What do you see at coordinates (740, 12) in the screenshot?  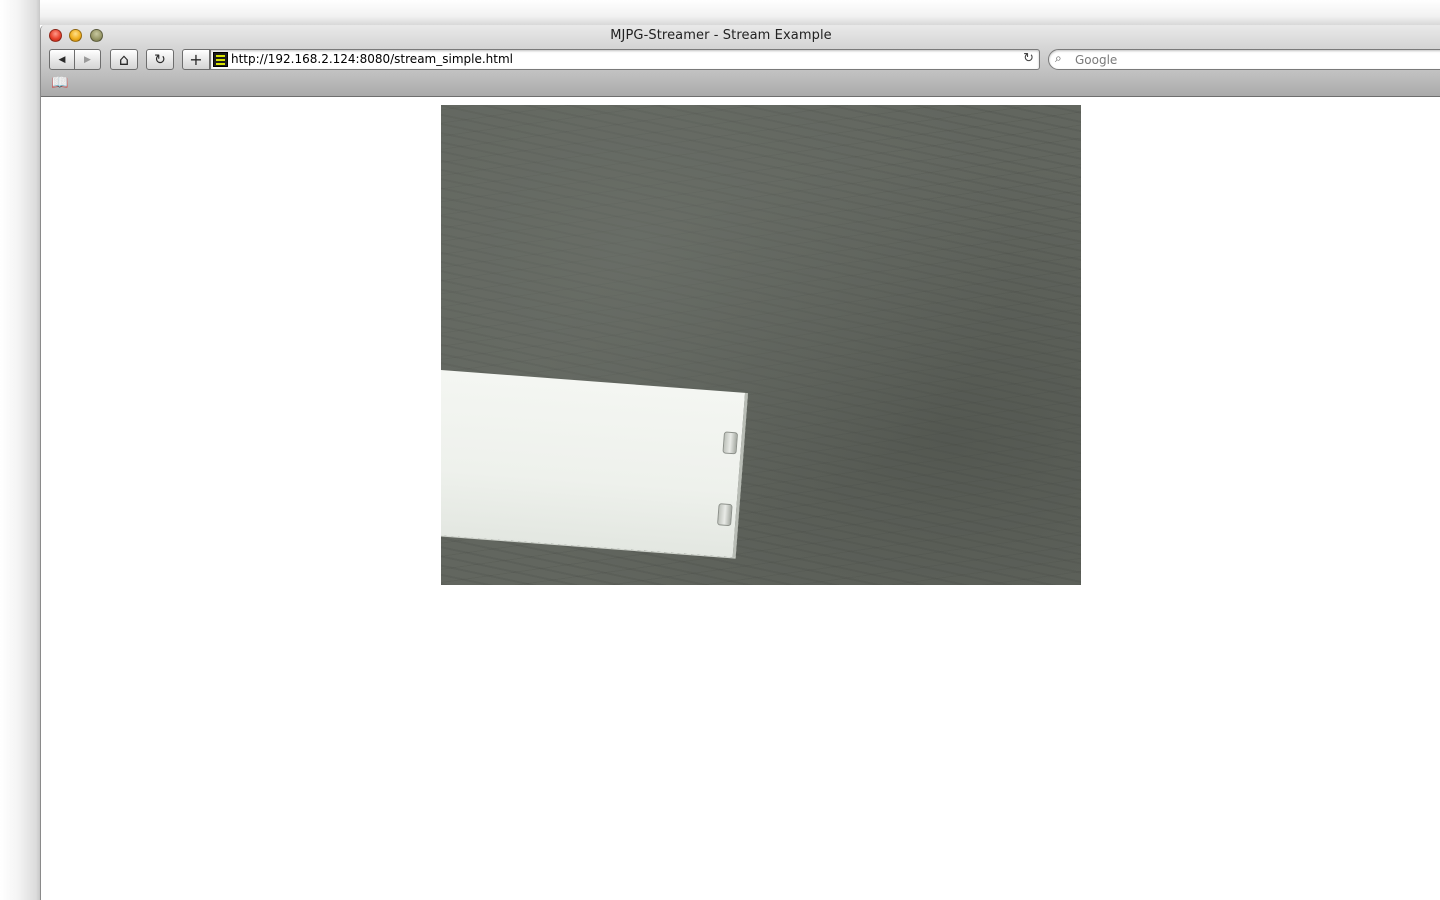 I see `desktop-background-top` at bounding box center [740, 12].